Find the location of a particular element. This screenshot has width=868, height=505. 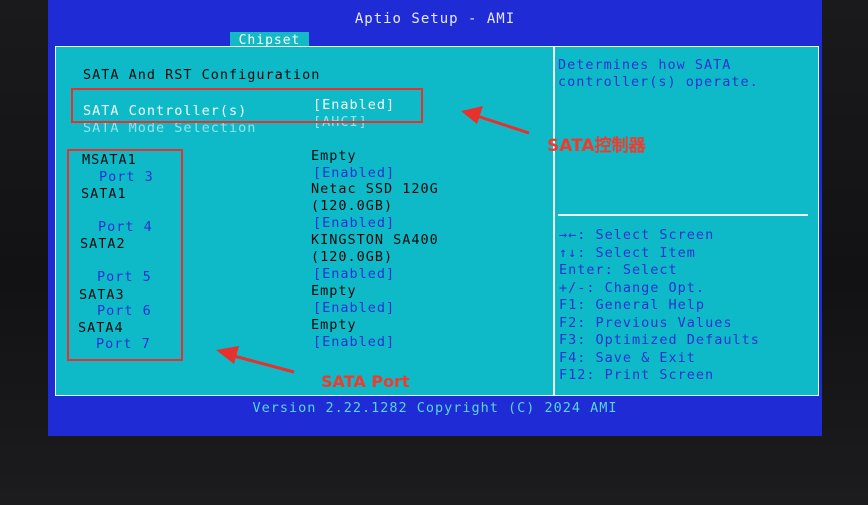

device-status-sata3: Empty is located at coordinates (334, 291).